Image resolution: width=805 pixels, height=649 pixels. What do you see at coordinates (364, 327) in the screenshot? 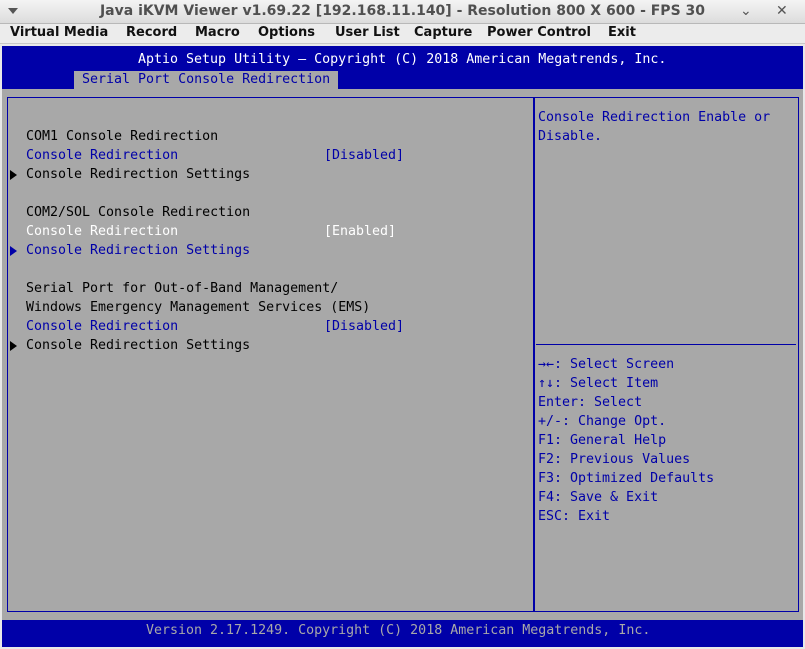
I see `ems-console-redirection-value: [Disabled]` at bounding box center [364, 327].